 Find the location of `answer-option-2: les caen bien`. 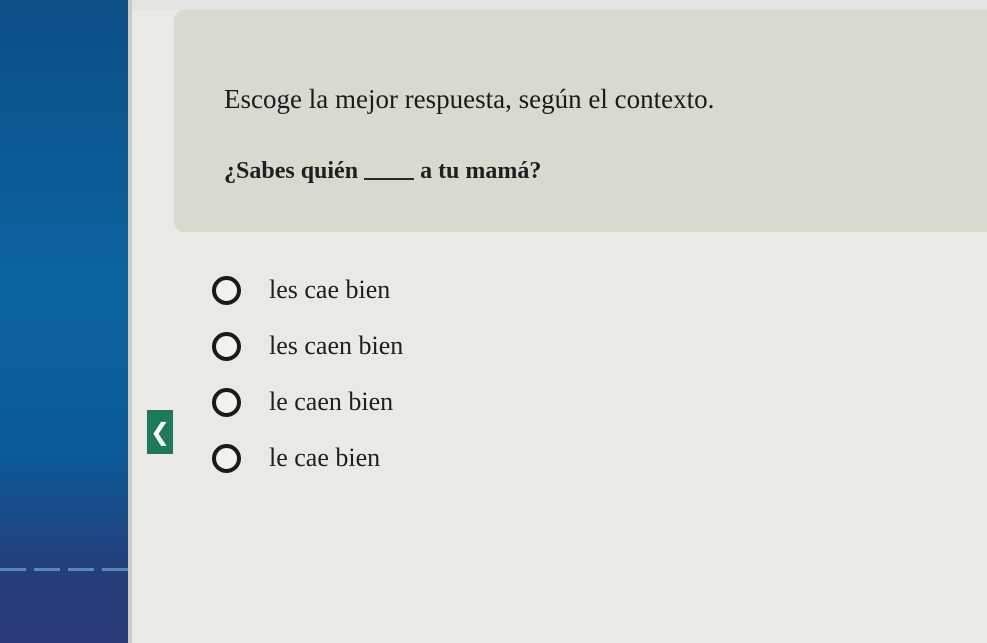

answer-option-2: les caen bien is located at coordinates (307, 346).